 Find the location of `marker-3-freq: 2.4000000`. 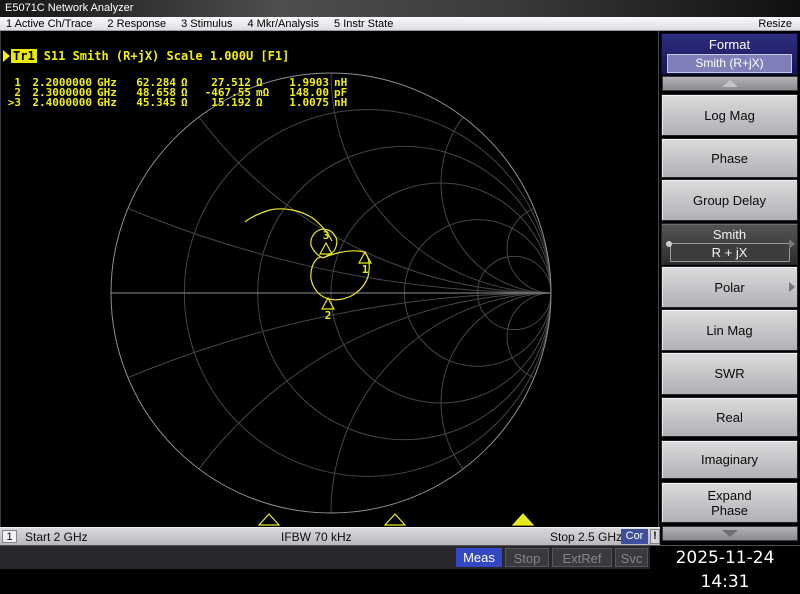

marker-3-freq: 2.4000000 is located at coordinates (62, 102).